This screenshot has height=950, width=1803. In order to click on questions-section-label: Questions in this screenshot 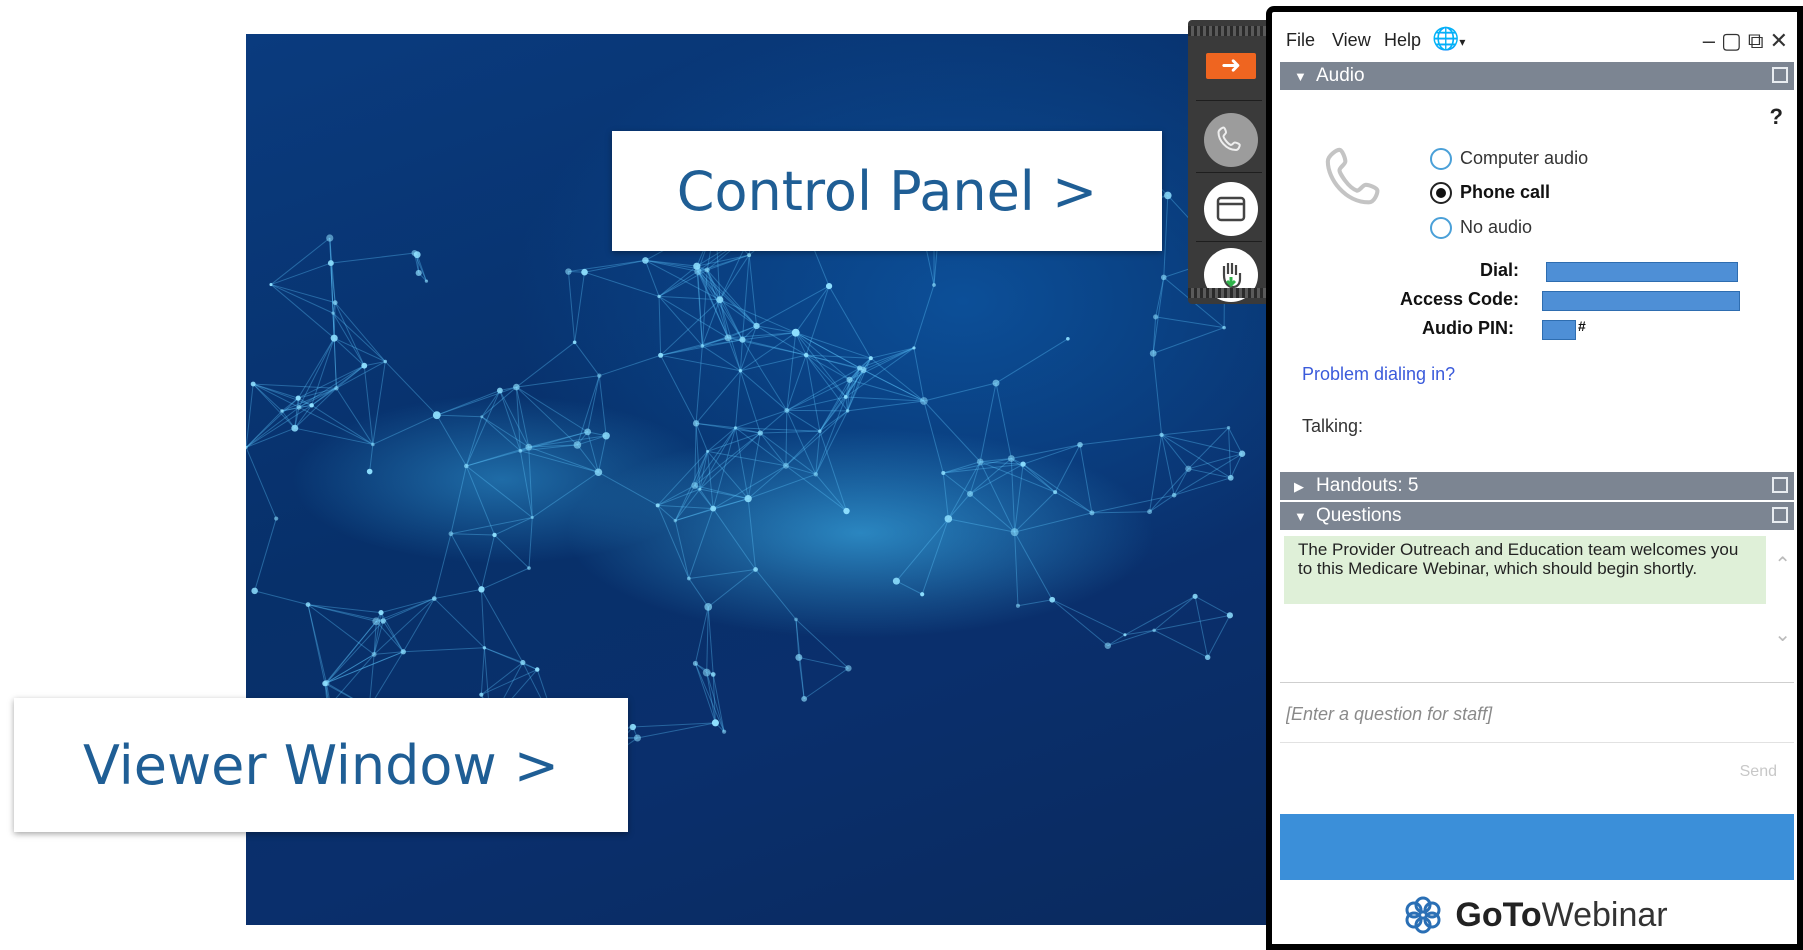, I will do `click(1359, 515)`.